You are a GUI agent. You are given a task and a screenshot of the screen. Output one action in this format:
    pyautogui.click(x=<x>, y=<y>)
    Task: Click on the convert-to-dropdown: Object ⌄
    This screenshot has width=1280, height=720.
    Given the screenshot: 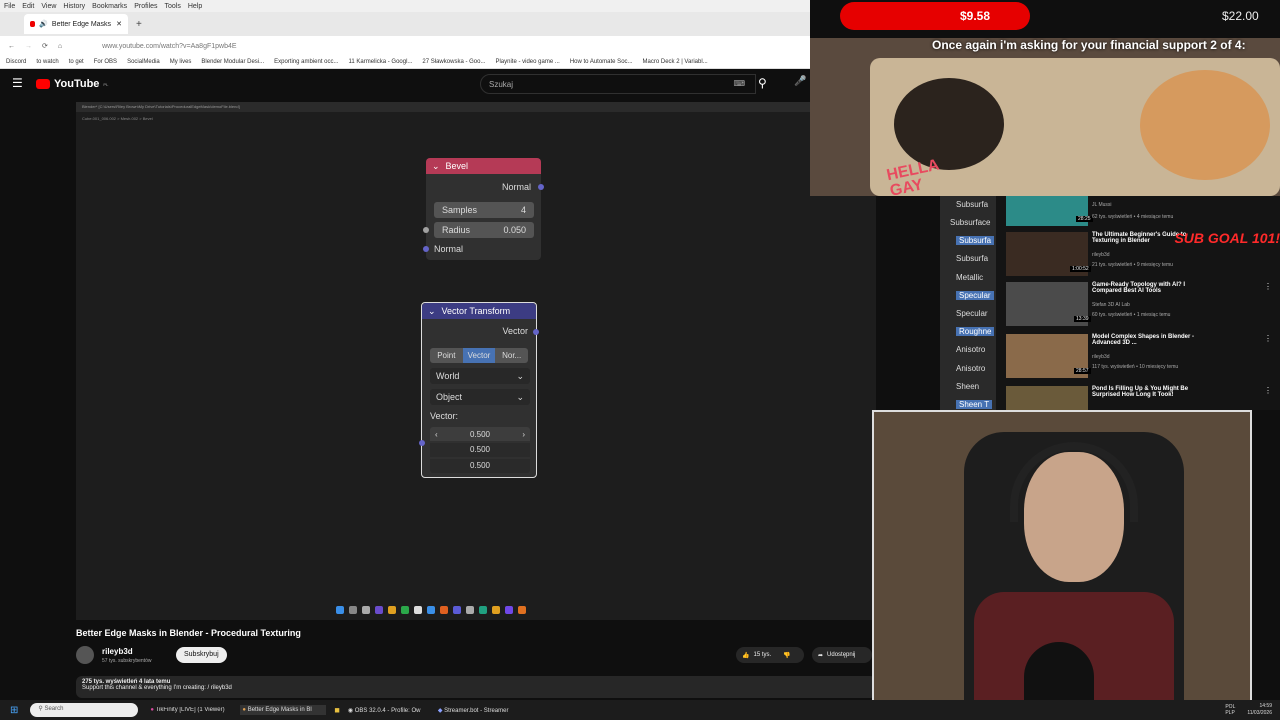 What is the action you would take?
    pyautogui.click(x=480, y=397)
    